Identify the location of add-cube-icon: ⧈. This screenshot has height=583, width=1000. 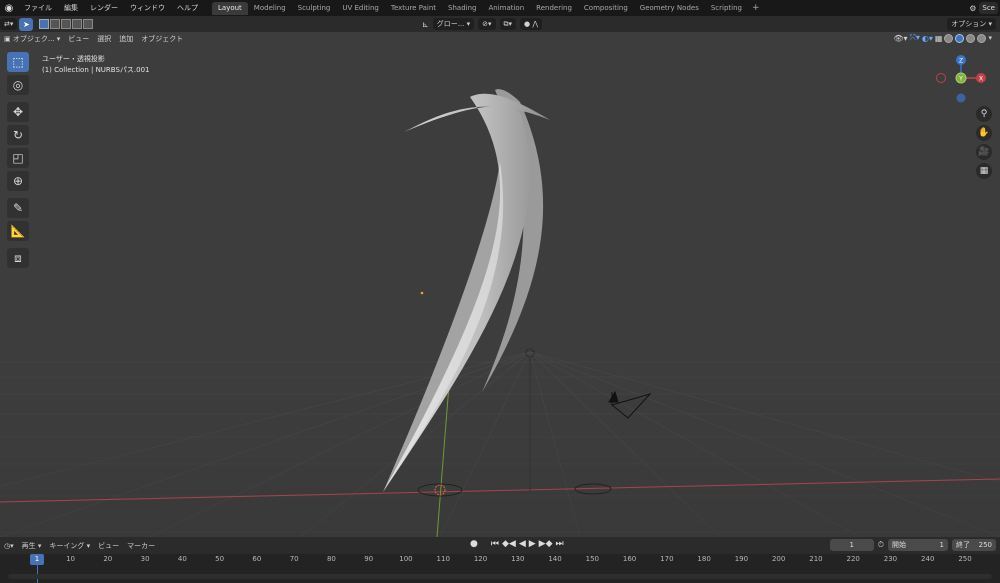
(18, 258).